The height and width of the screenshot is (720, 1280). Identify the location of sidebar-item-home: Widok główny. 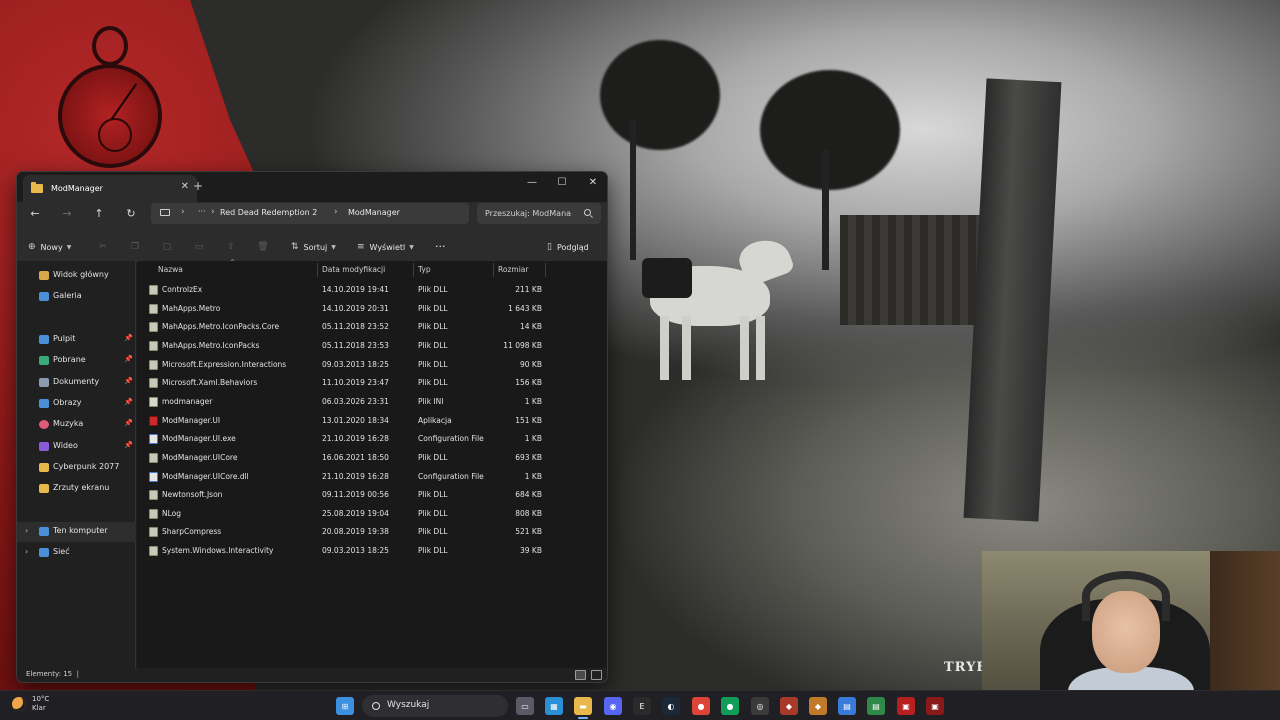
(76, 276).